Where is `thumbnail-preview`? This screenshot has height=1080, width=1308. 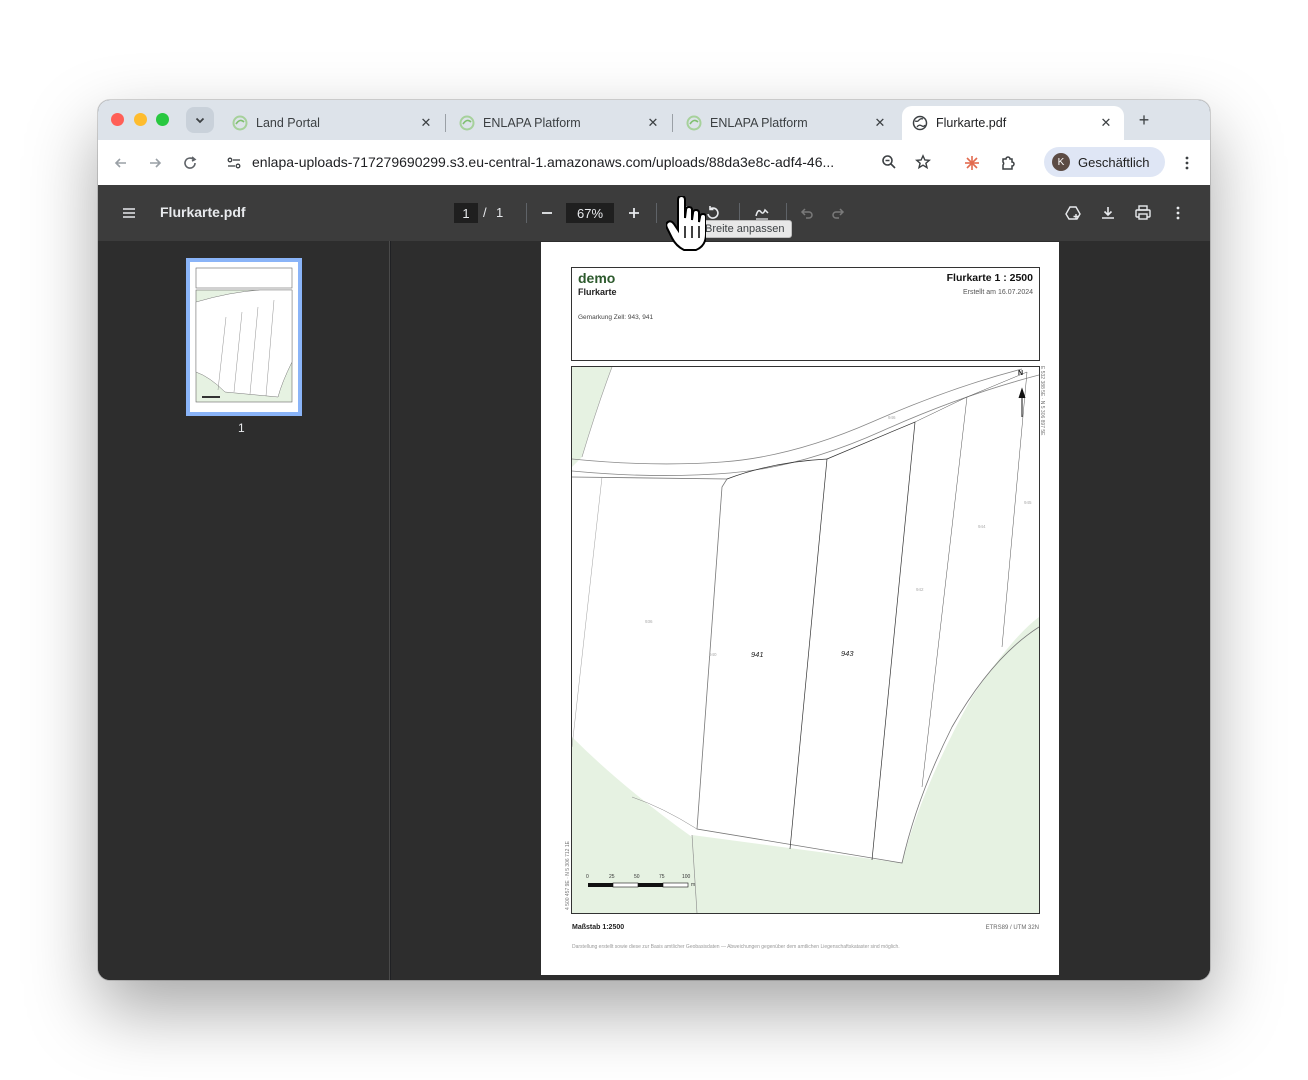 thumbnail-preview is located at coordinates (244, 335).